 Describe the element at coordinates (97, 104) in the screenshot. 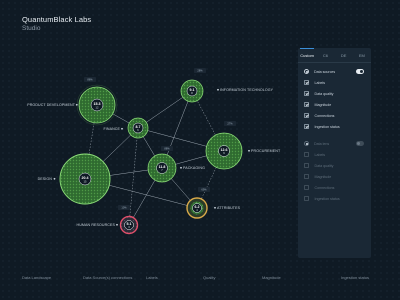

I see `node-value: 15.3` at that location.